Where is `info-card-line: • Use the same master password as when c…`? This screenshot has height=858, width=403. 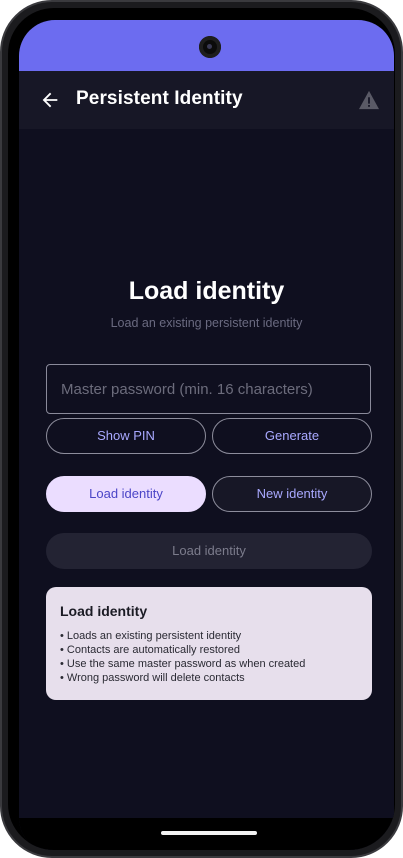
info-card-line: • Use the same master password as when c… is located at coordinates (183, 664).